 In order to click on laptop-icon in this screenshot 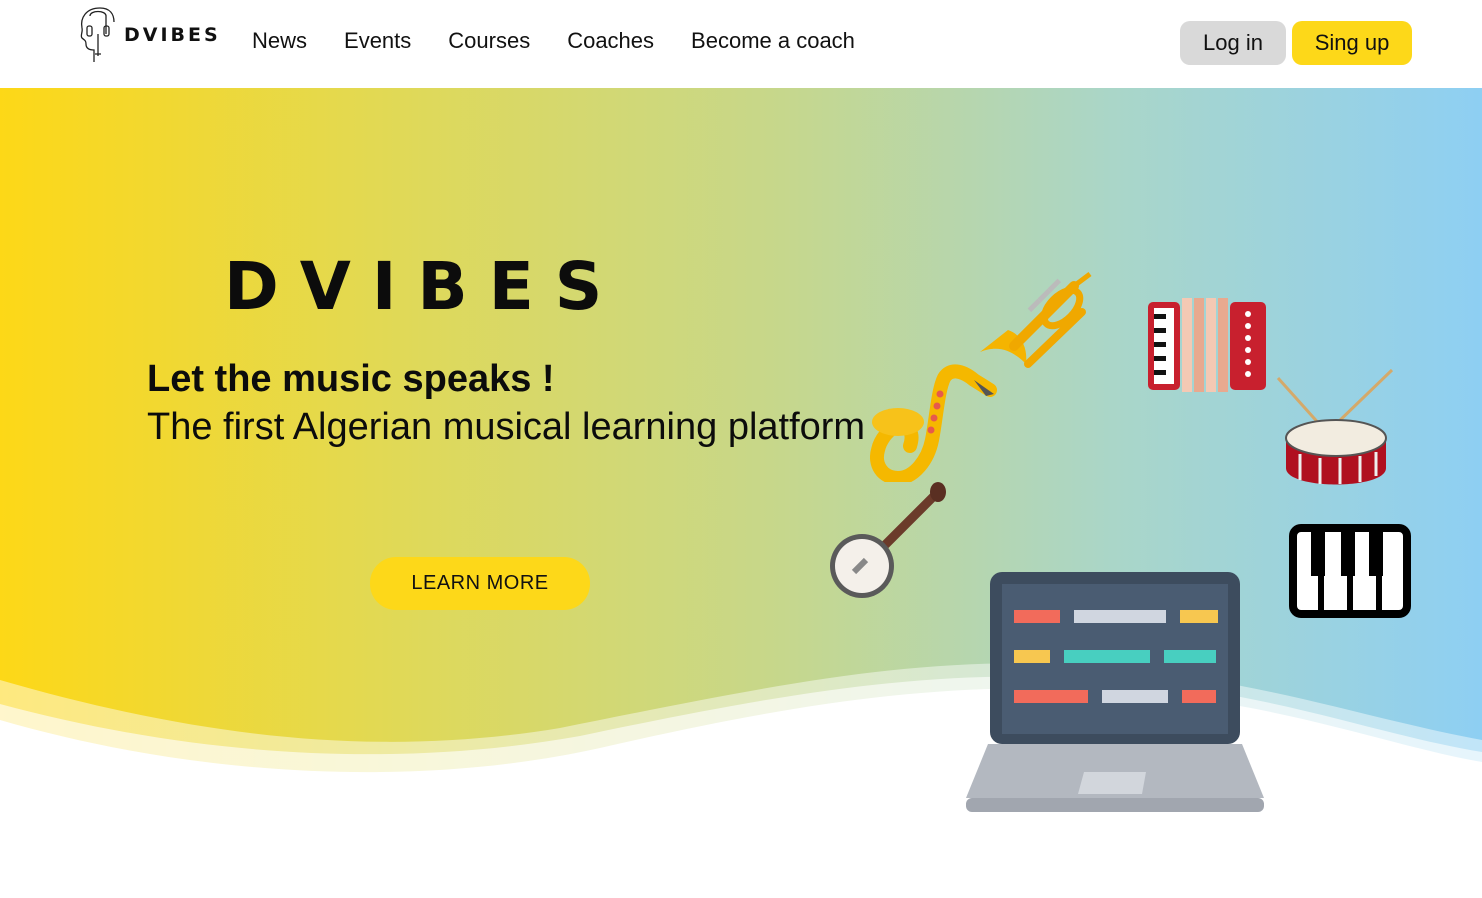, I will do `click(1115, 692)`.